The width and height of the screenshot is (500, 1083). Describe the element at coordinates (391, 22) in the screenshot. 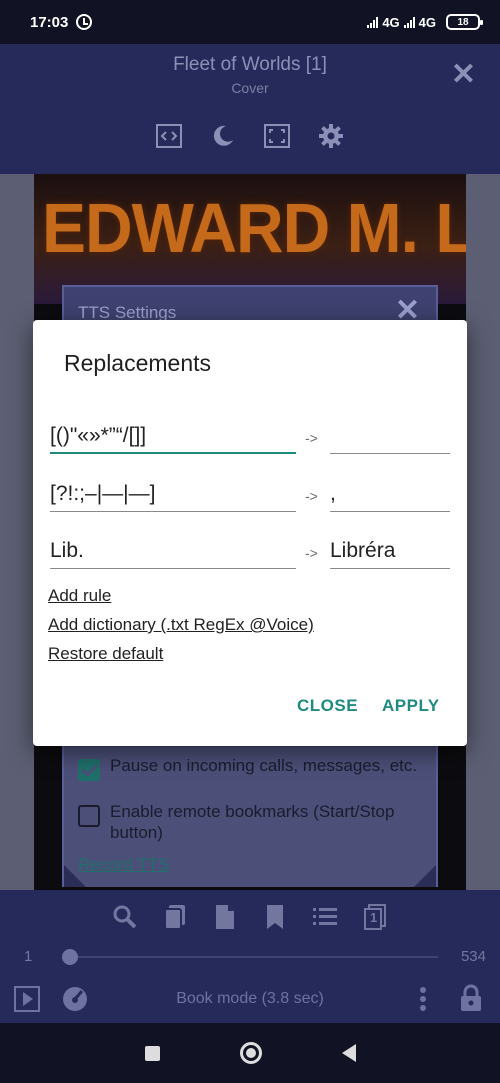

I see `network-type-1: 4G` at that location.